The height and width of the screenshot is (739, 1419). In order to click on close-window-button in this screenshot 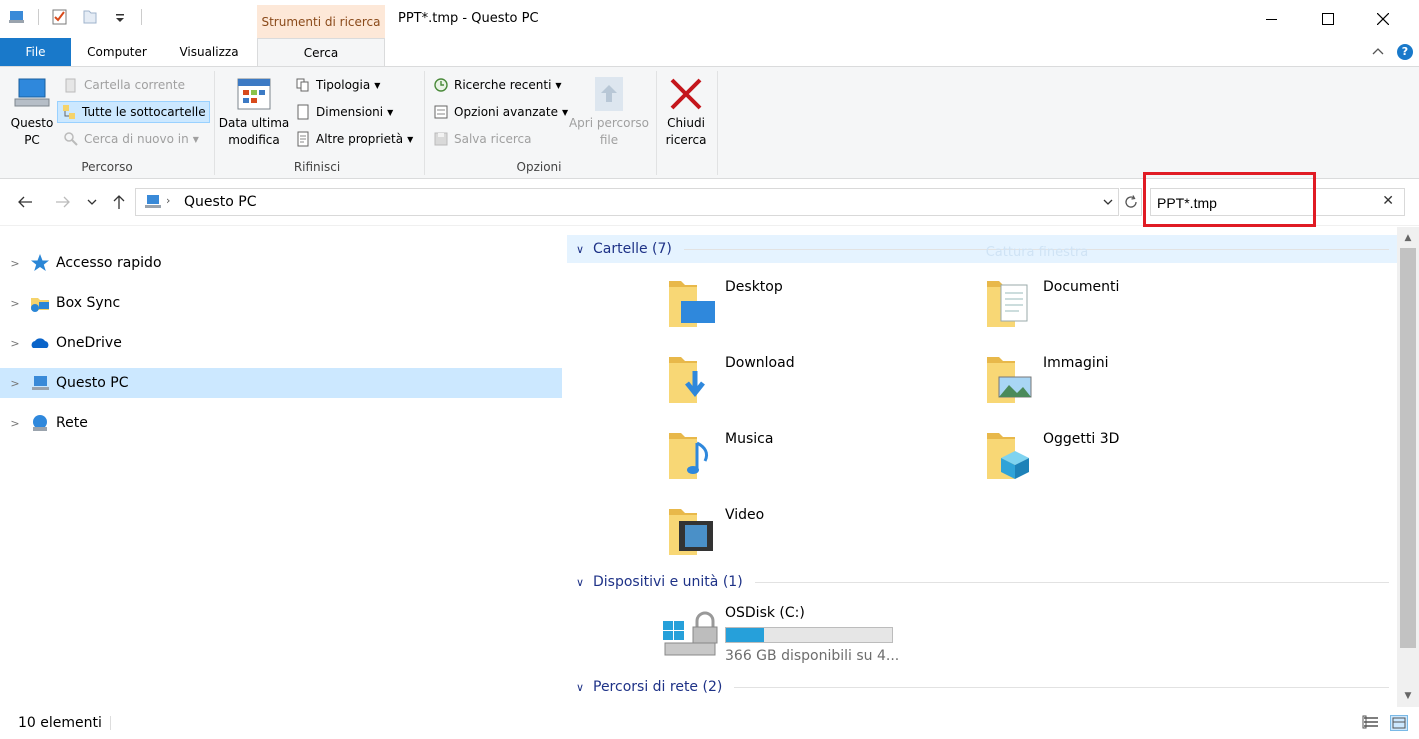, I will do `click(1383, 19)`.